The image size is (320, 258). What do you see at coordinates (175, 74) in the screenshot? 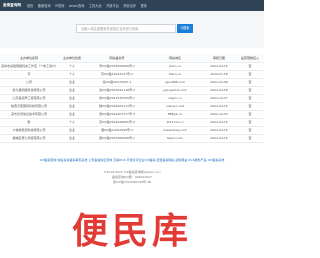
I see `cell-domain: fdecs.cn` at bounding box center [175, 74].